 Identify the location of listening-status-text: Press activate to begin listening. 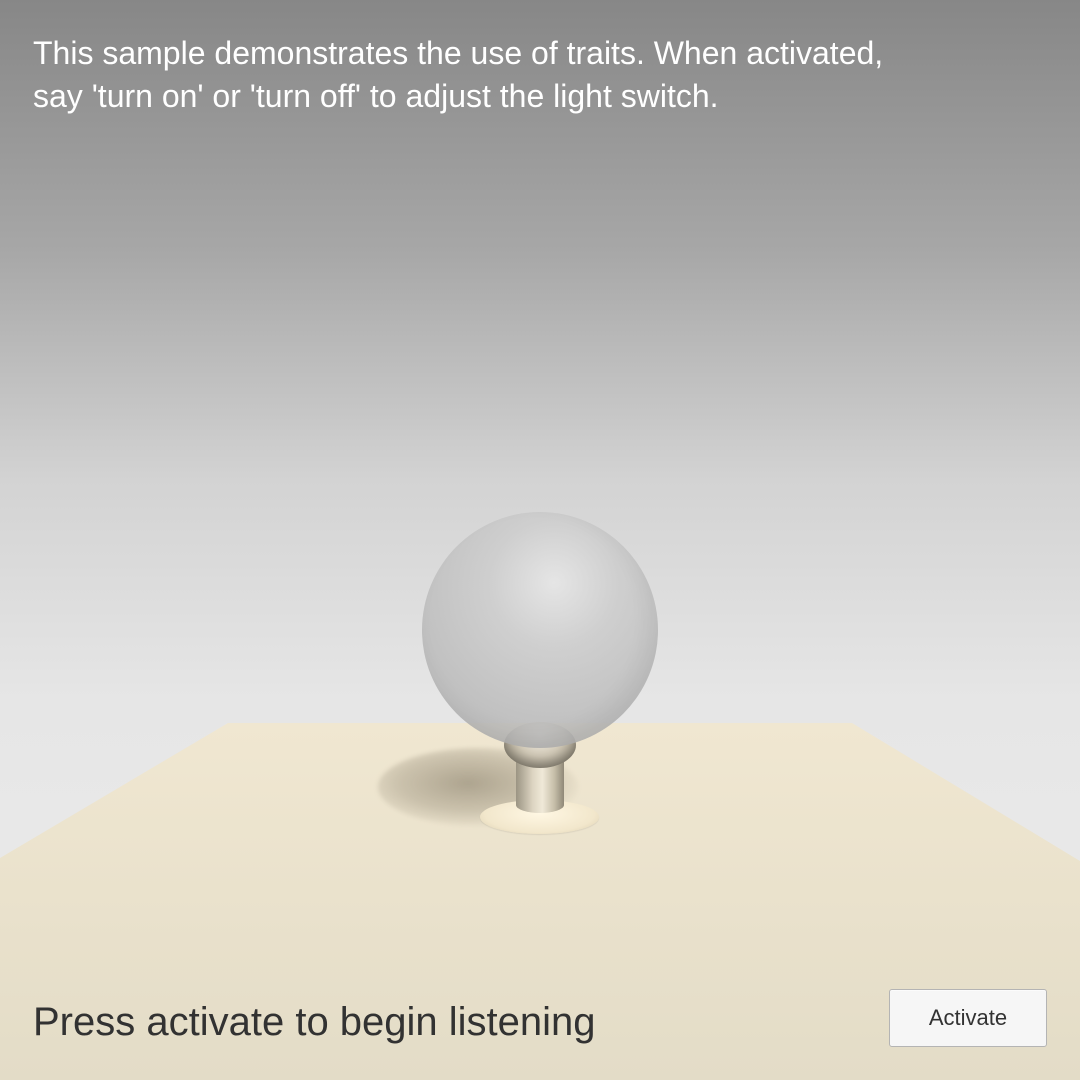
(314, 1022).